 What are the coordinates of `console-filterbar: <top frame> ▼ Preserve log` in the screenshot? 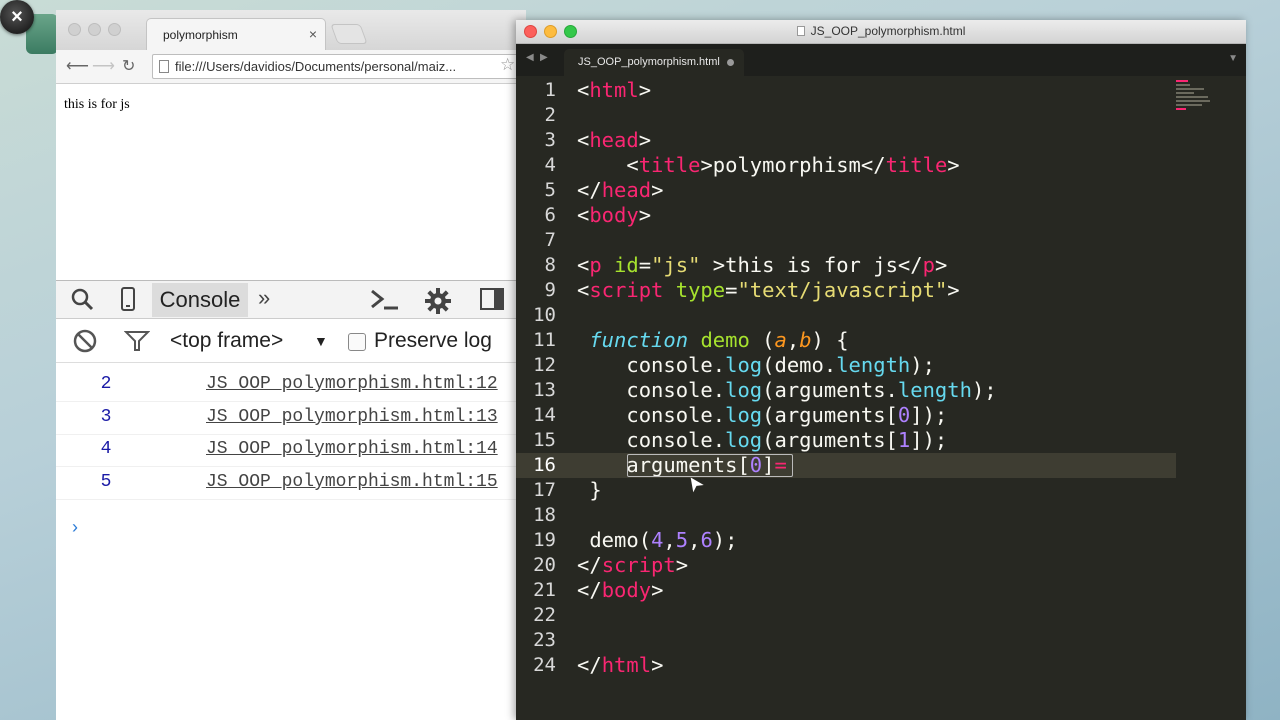 It's located at (291, 341).